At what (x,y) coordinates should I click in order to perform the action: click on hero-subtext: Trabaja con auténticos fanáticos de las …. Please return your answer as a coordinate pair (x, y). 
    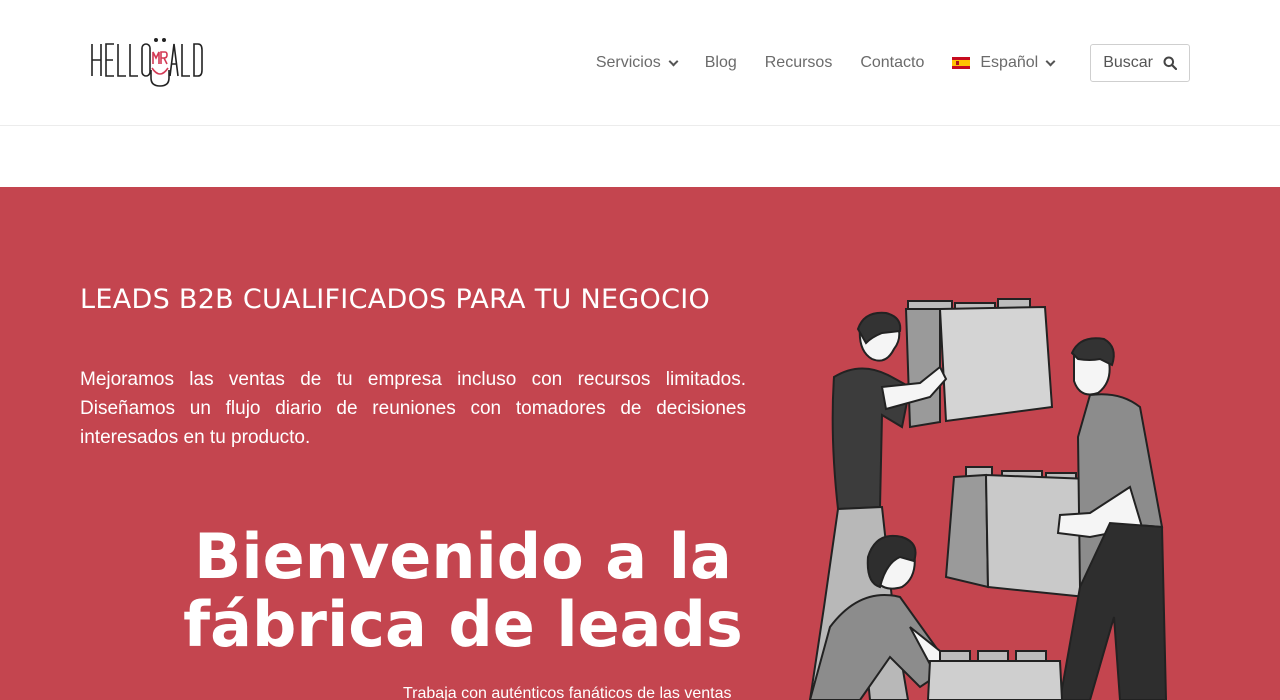
    Looking at the image, I should click on (567, 692).